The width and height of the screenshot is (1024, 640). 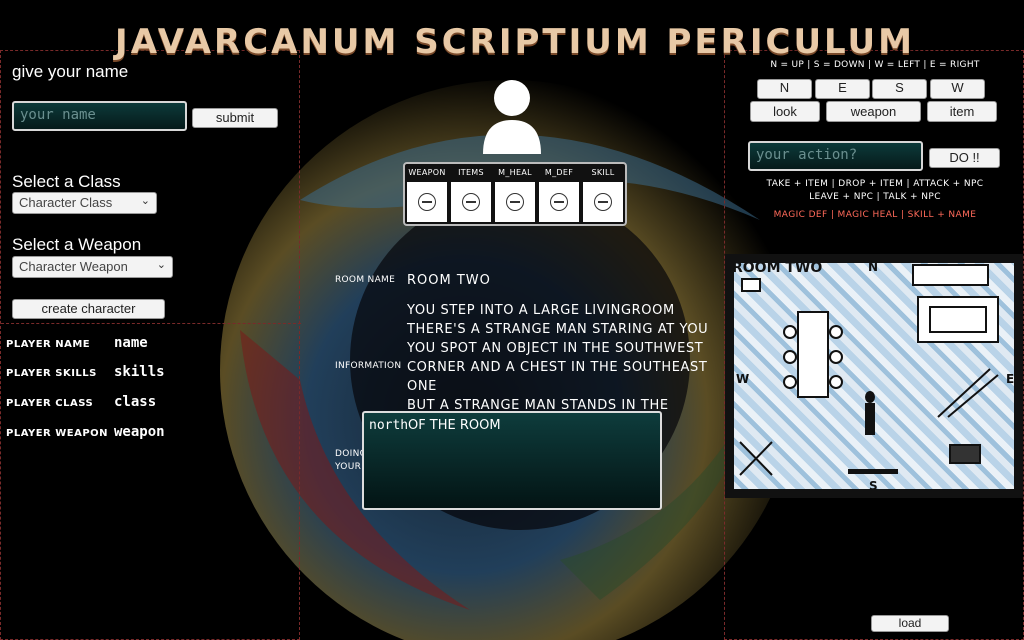 I want to click on slot-items: ITEMS, so click(x=471, y=194).